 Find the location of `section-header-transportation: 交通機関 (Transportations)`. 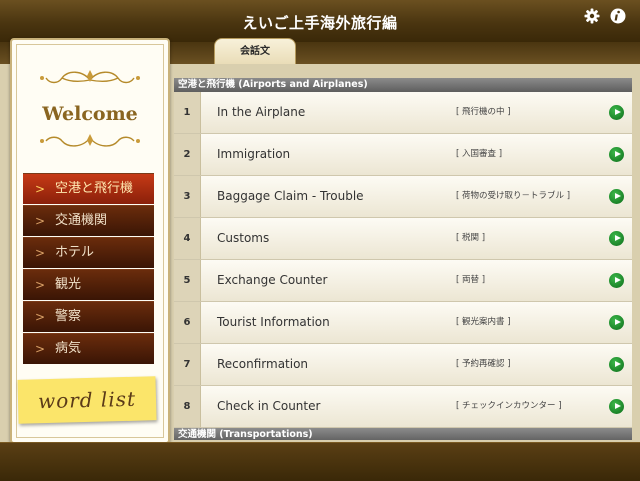

section-header-transportation: 交通機関 (Transportations) is located at coordinates (403, 434).